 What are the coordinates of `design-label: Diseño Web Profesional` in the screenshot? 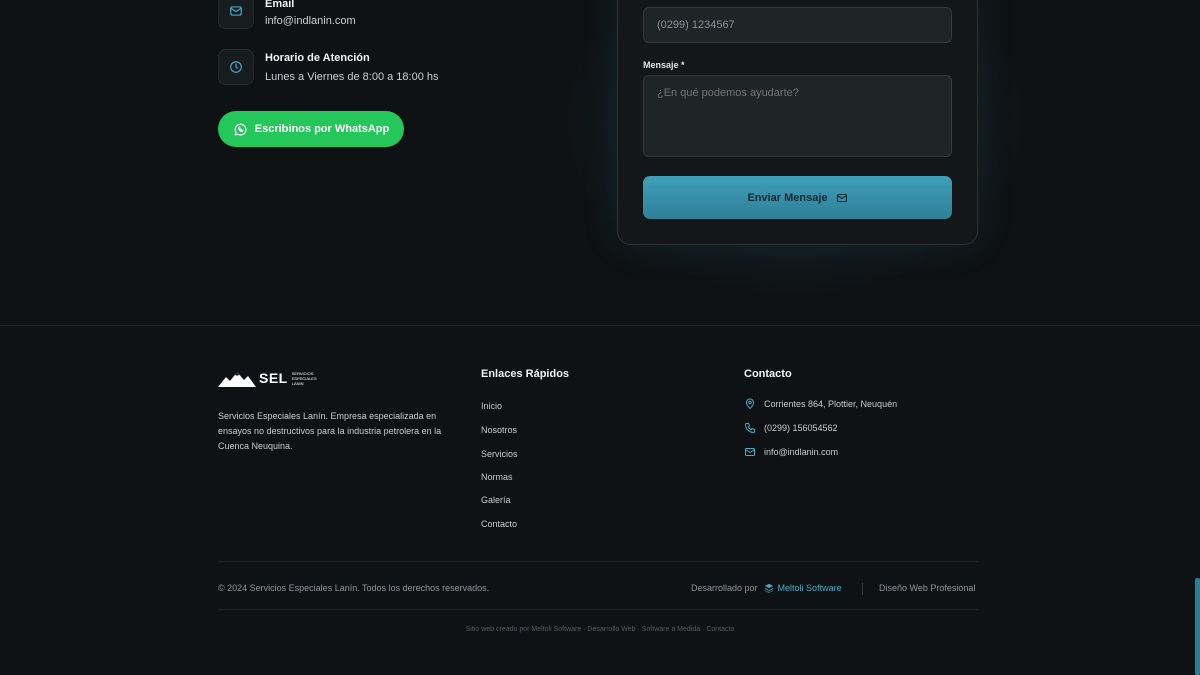 It's located at (927, 588).